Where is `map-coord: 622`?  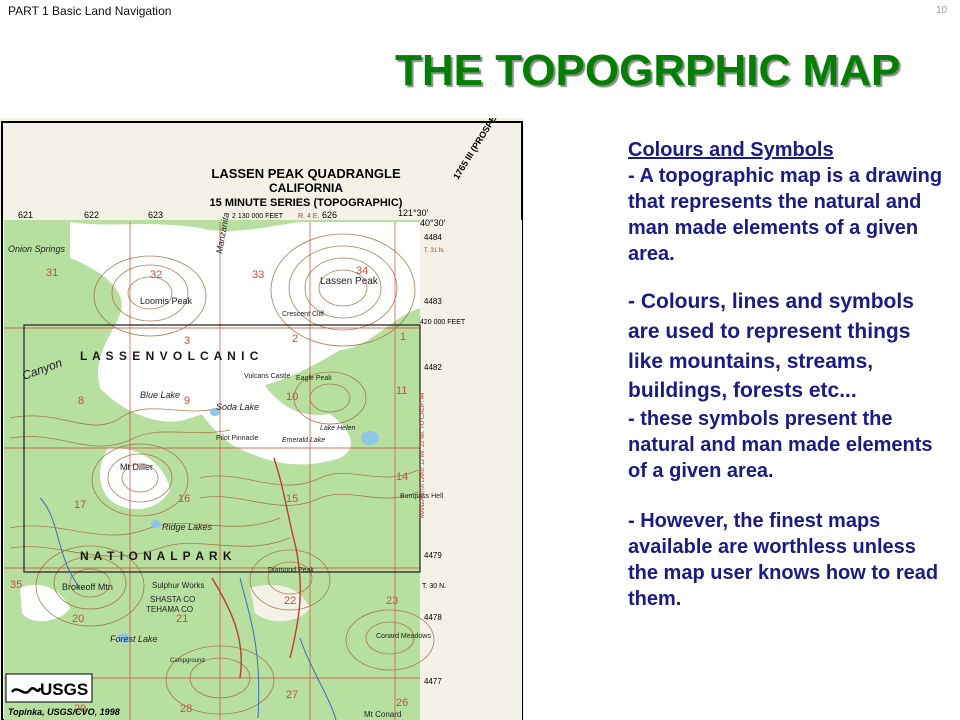
map-coord: 622 is located at coordinates (91, 215).